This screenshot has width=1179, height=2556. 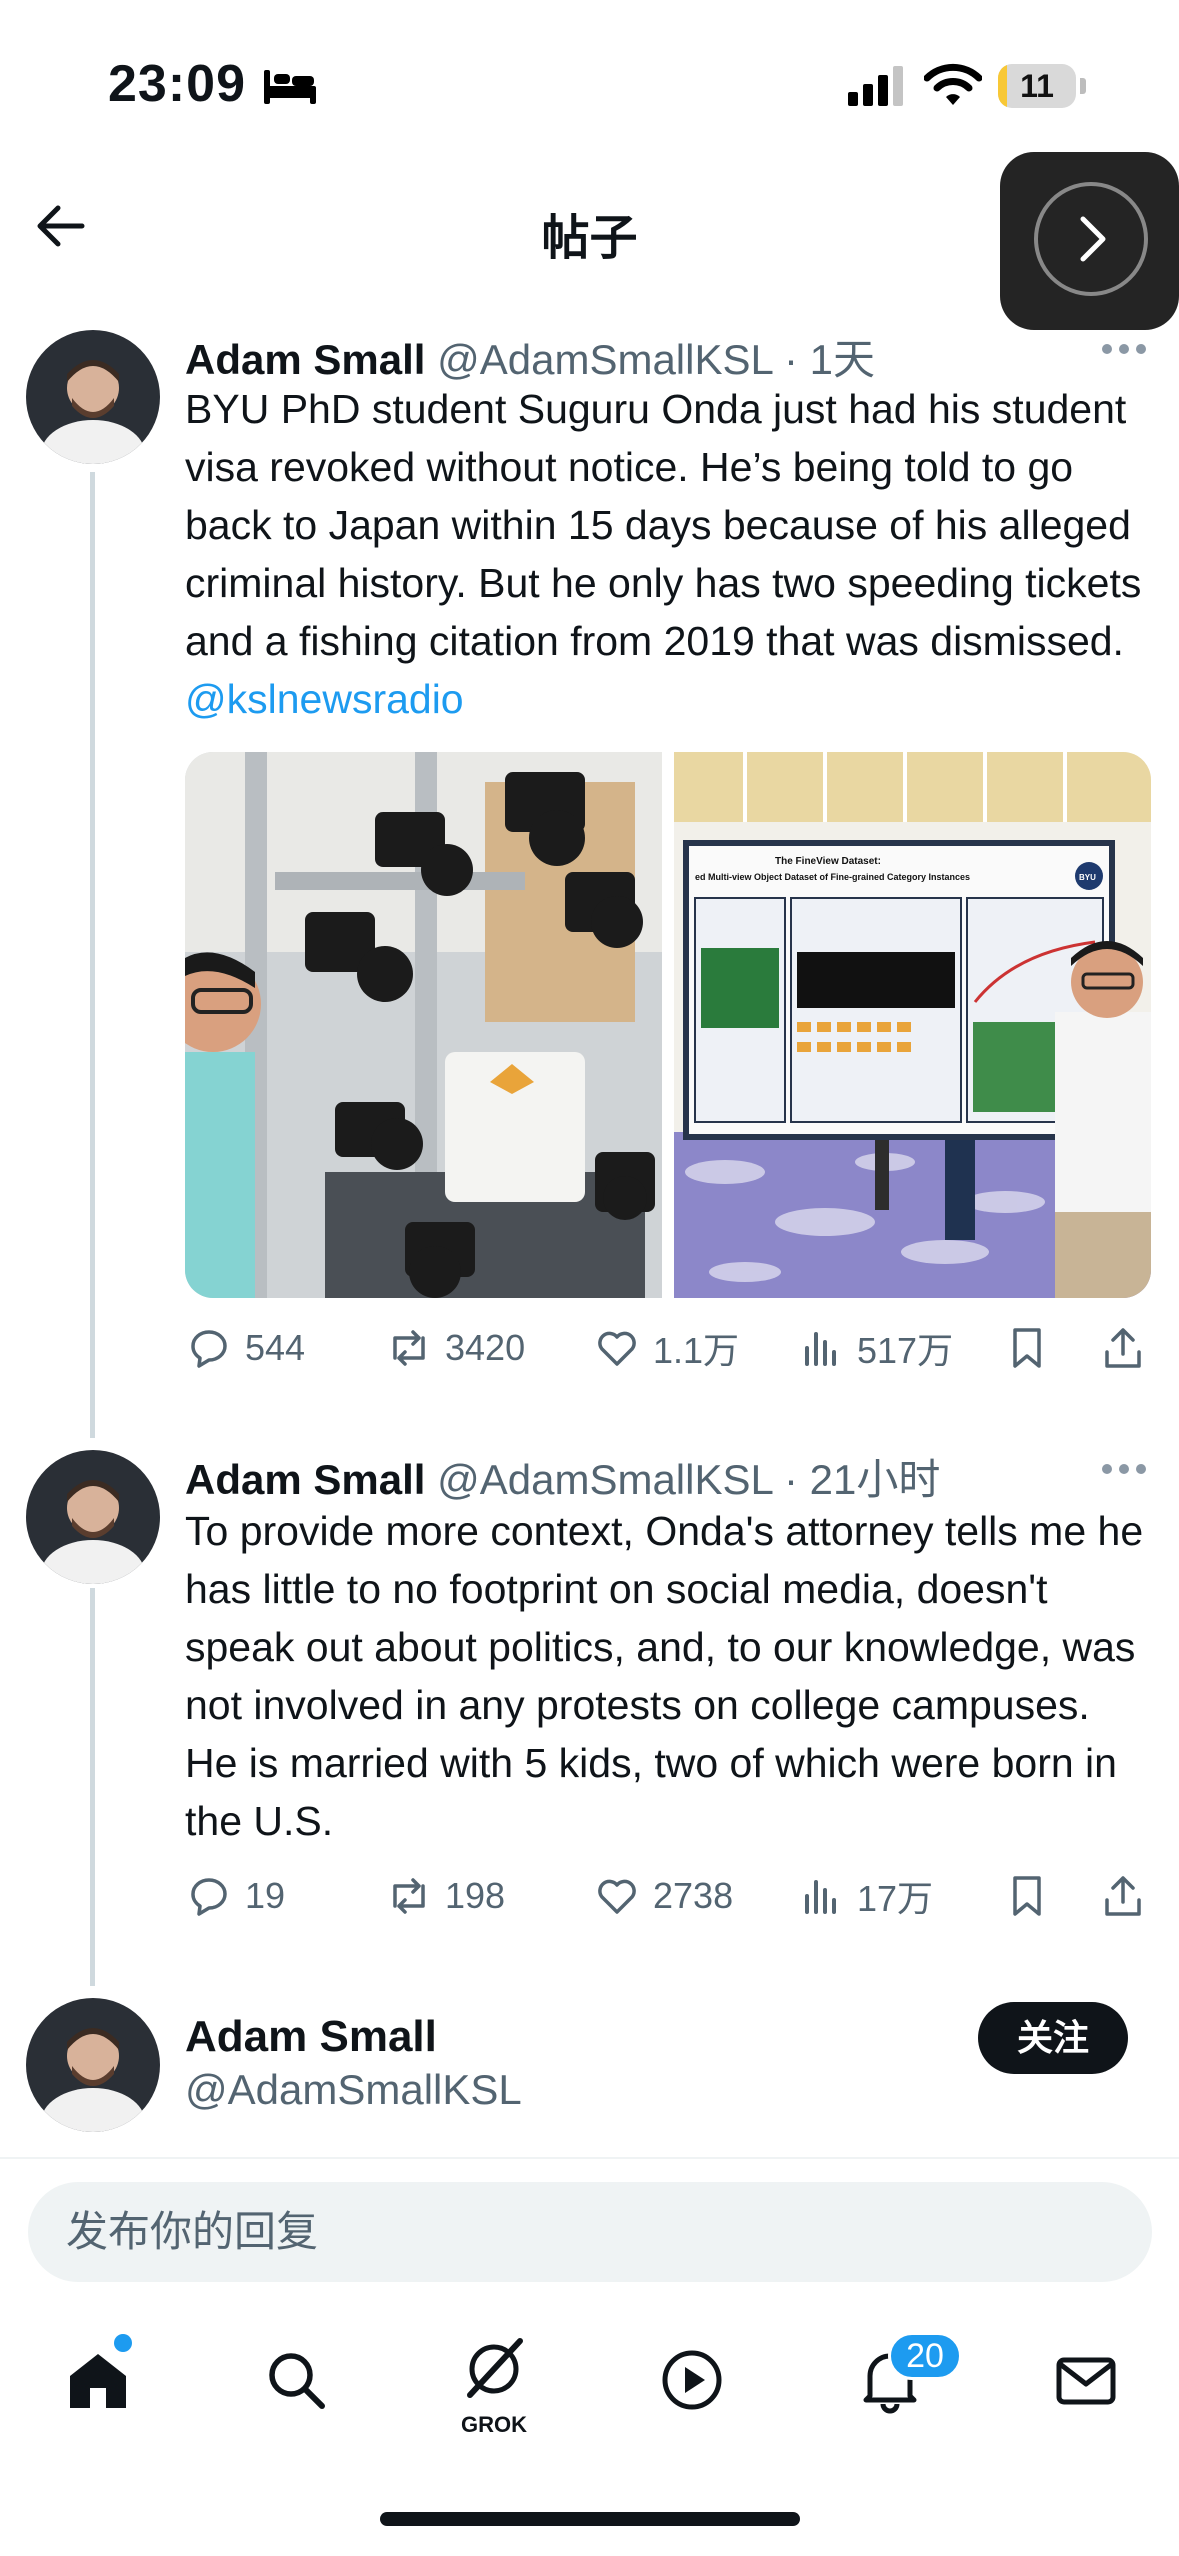 What do you see at coordinates (123, 2343) in the screenshot?
I see `home-unread-dot` at bounding box center [123, 2343].